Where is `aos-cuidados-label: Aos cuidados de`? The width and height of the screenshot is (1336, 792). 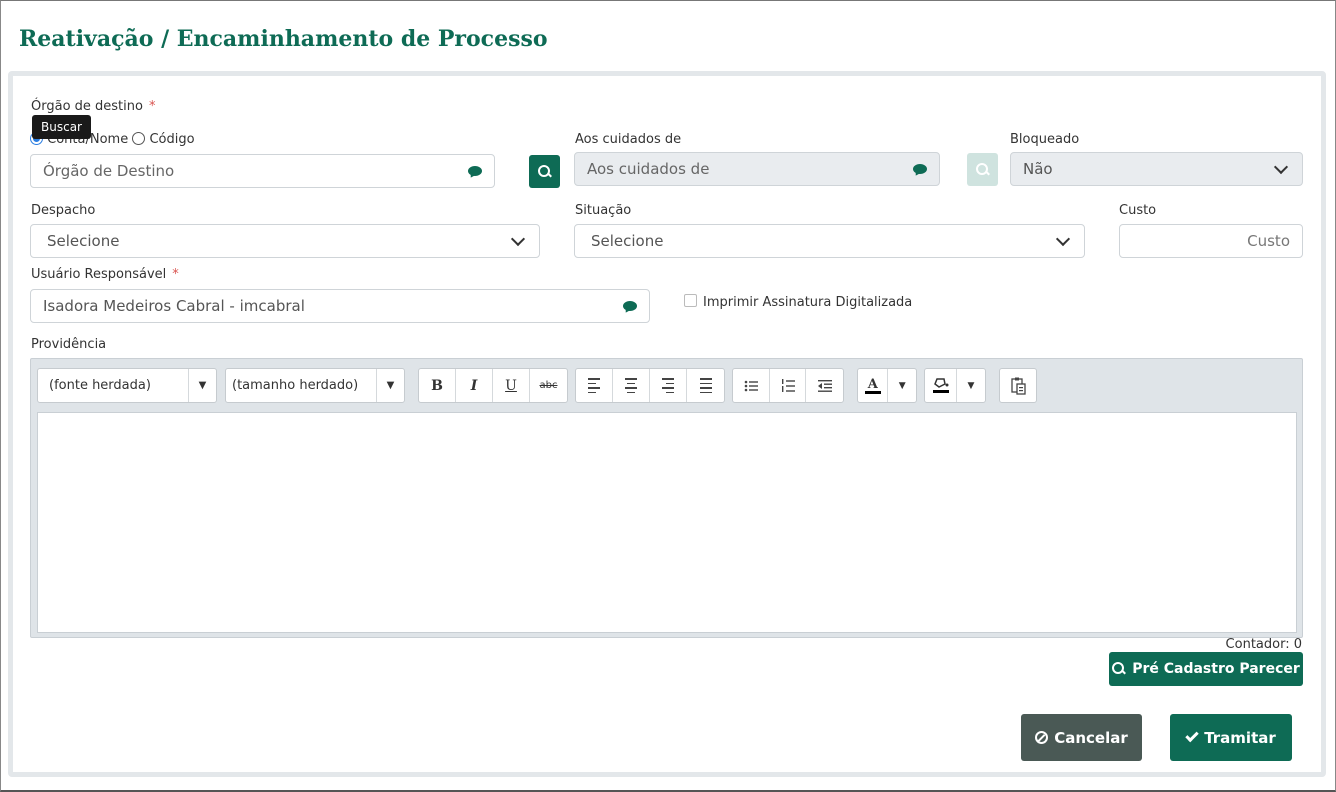 aos-cuidados-label: Aos cuidados de is located at coordinates (628, 139).